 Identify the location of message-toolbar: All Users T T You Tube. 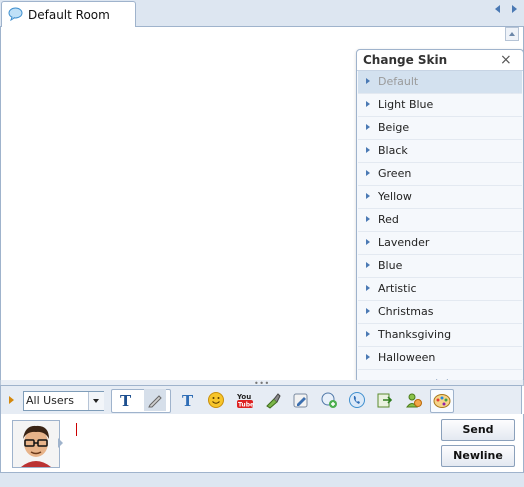
(261, 400).